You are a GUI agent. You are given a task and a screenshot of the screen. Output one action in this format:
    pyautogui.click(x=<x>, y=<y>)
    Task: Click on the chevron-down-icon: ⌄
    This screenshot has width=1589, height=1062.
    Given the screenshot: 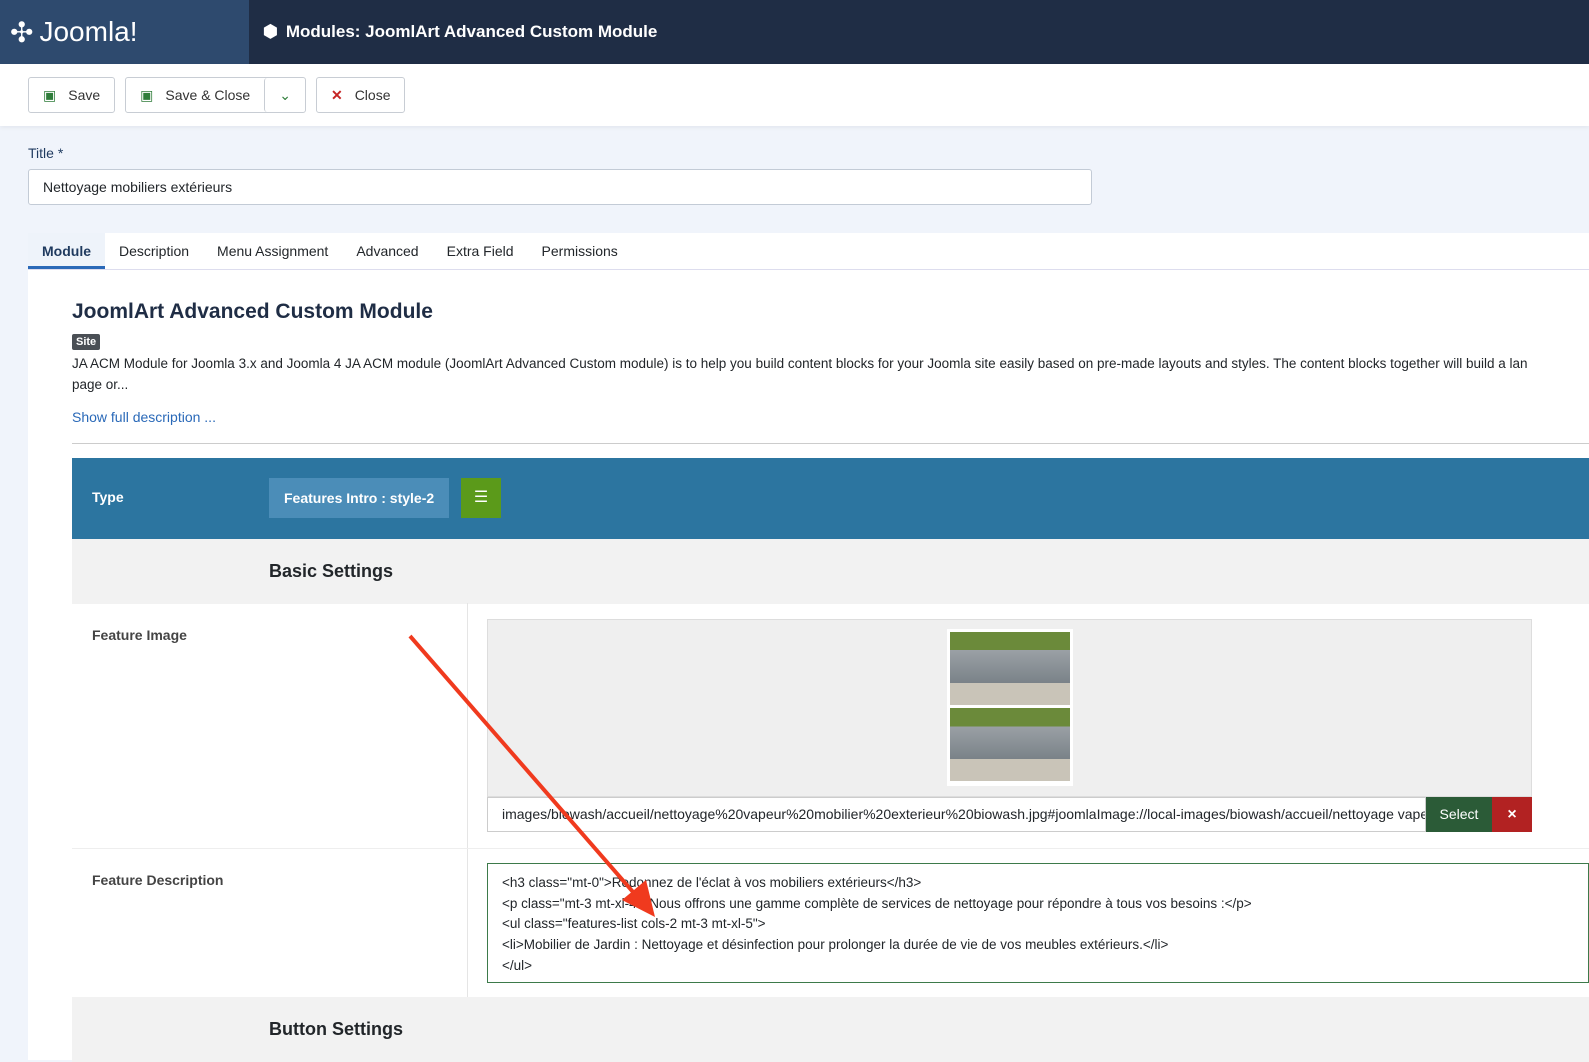 What is the action you would take?
    pyautogui.click(x=285, y=94)
    